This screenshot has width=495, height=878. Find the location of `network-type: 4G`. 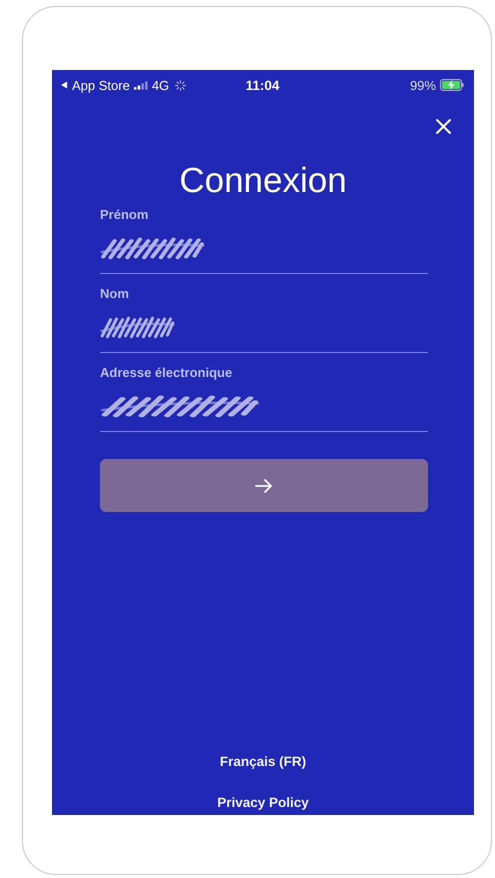

network-type: 4G is located at coordinates (161, 85).